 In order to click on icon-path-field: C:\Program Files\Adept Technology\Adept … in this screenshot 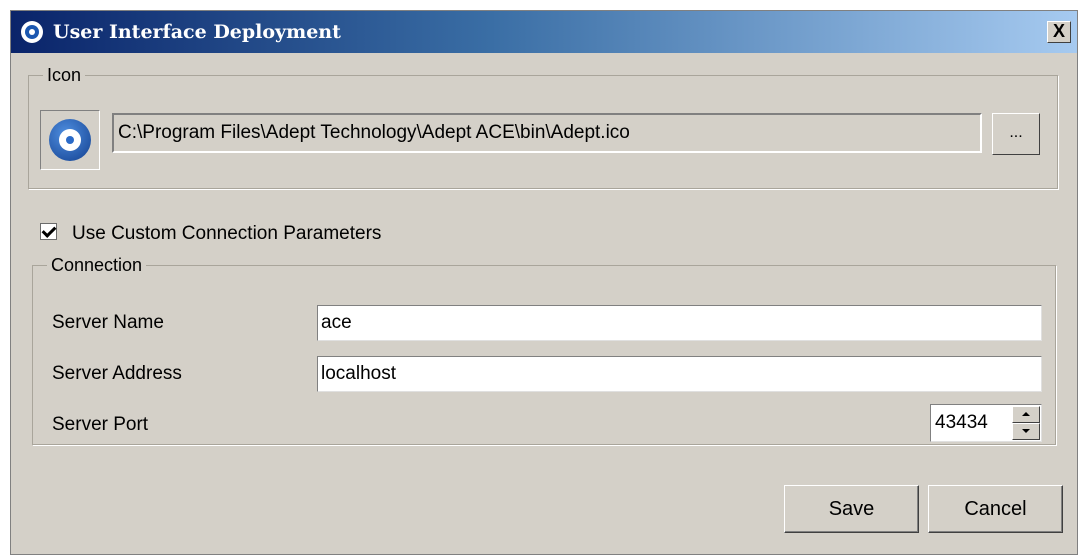, I will do `click(547, 133)`.